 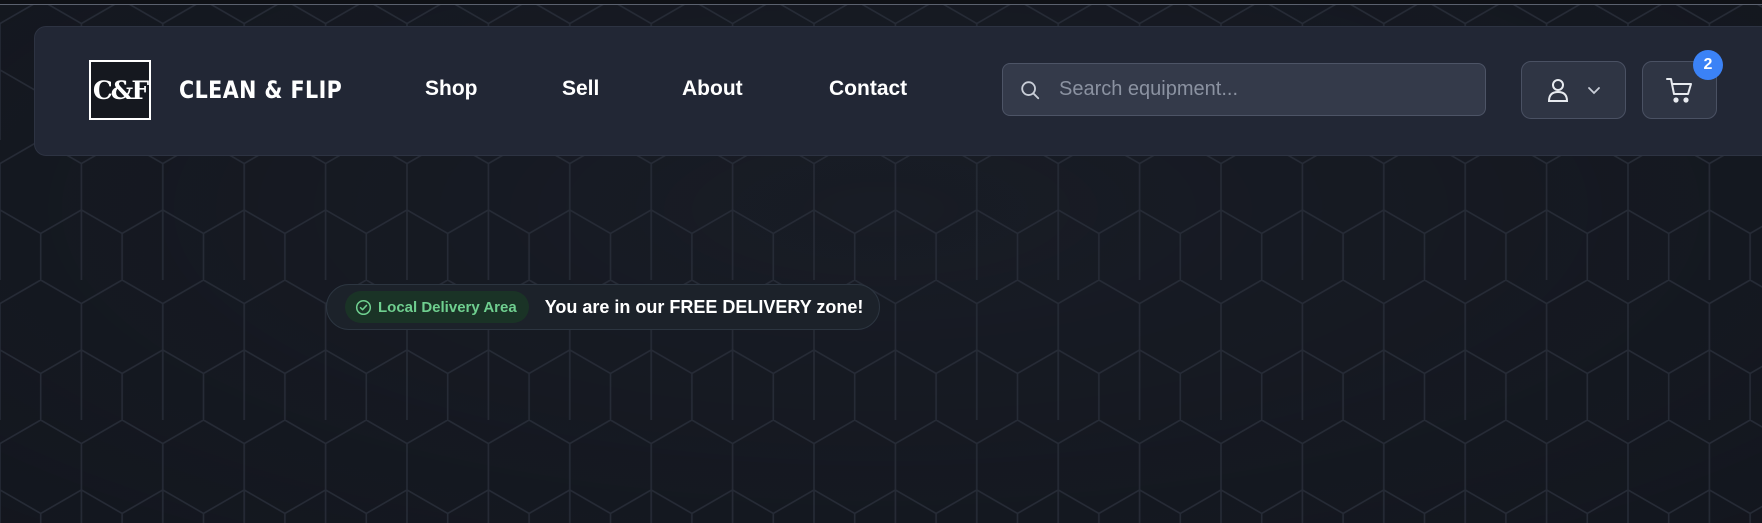 I want to click on nav-item-sell: Sell, so click(x=580, y=89).